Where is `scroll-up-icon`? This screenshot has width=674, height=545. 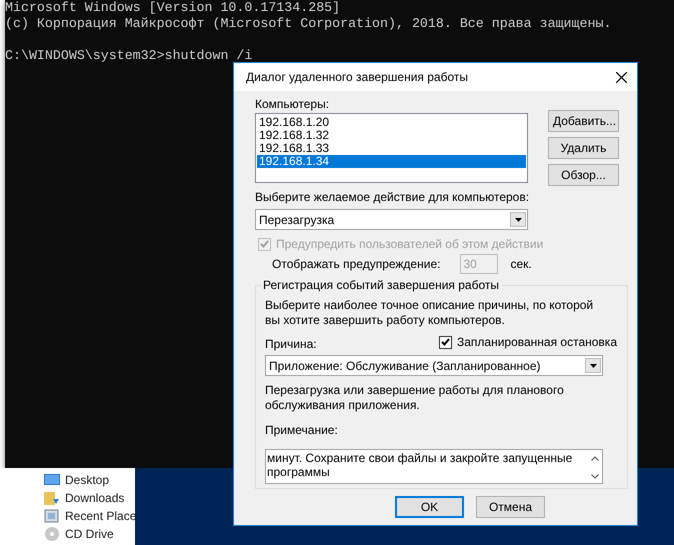 scroll-up-icon is located at coordinates (595, 458).